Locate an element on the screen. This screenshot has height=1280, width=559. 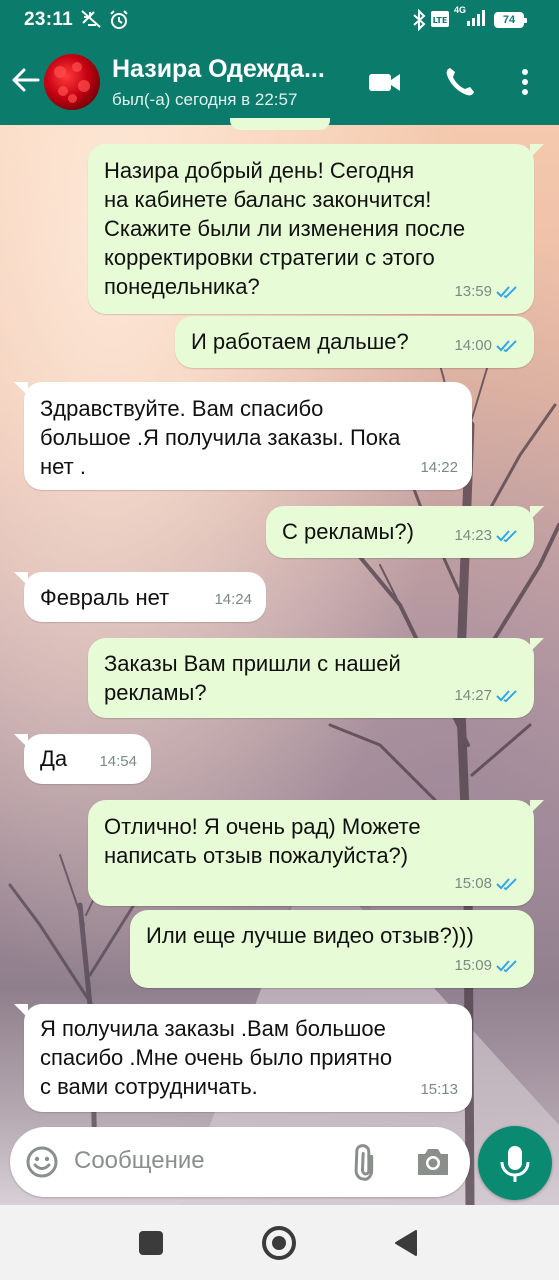
menu-button is located at coordinates (525, 82).